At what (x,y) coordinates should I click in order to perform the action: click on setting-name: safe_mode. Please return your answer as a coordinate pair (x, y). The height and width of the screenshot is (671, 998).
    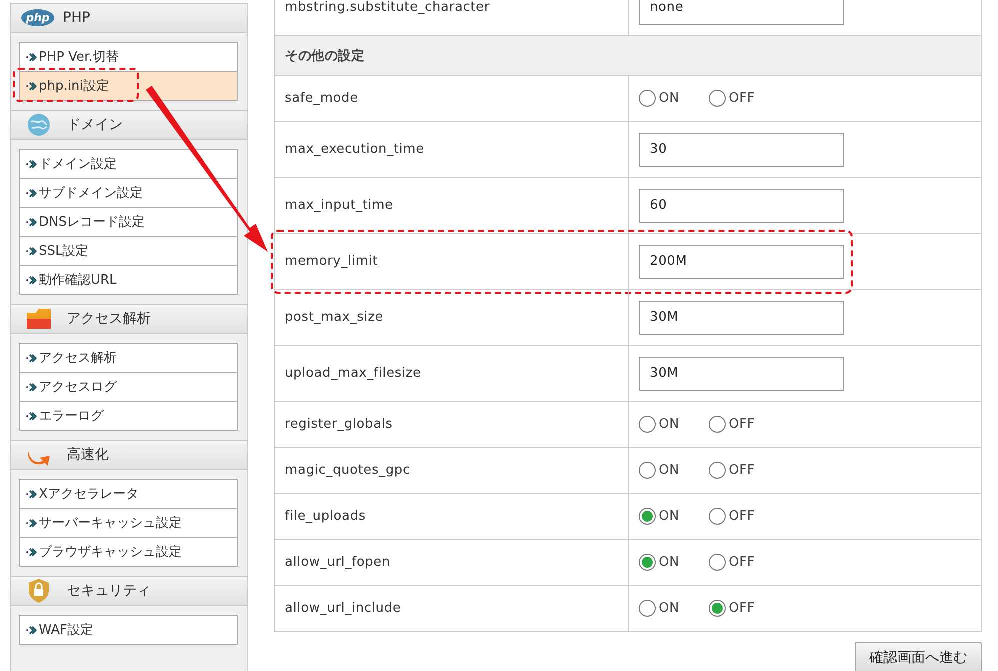
    Looking at the image, I should click on (321, 98).